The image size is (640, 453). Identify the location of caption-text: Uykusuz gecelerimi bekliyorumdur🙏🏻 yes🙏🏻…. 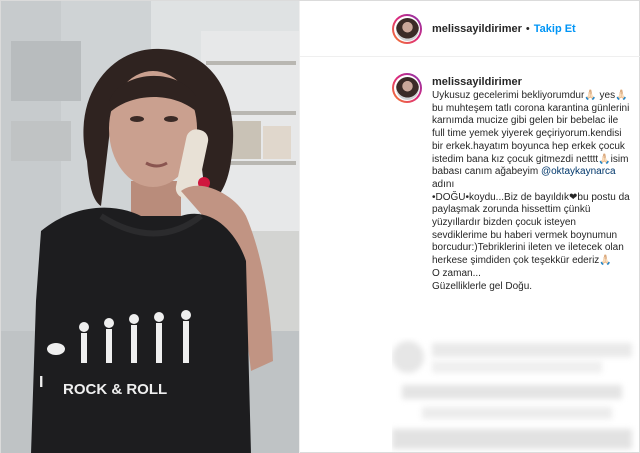
(532, 191).